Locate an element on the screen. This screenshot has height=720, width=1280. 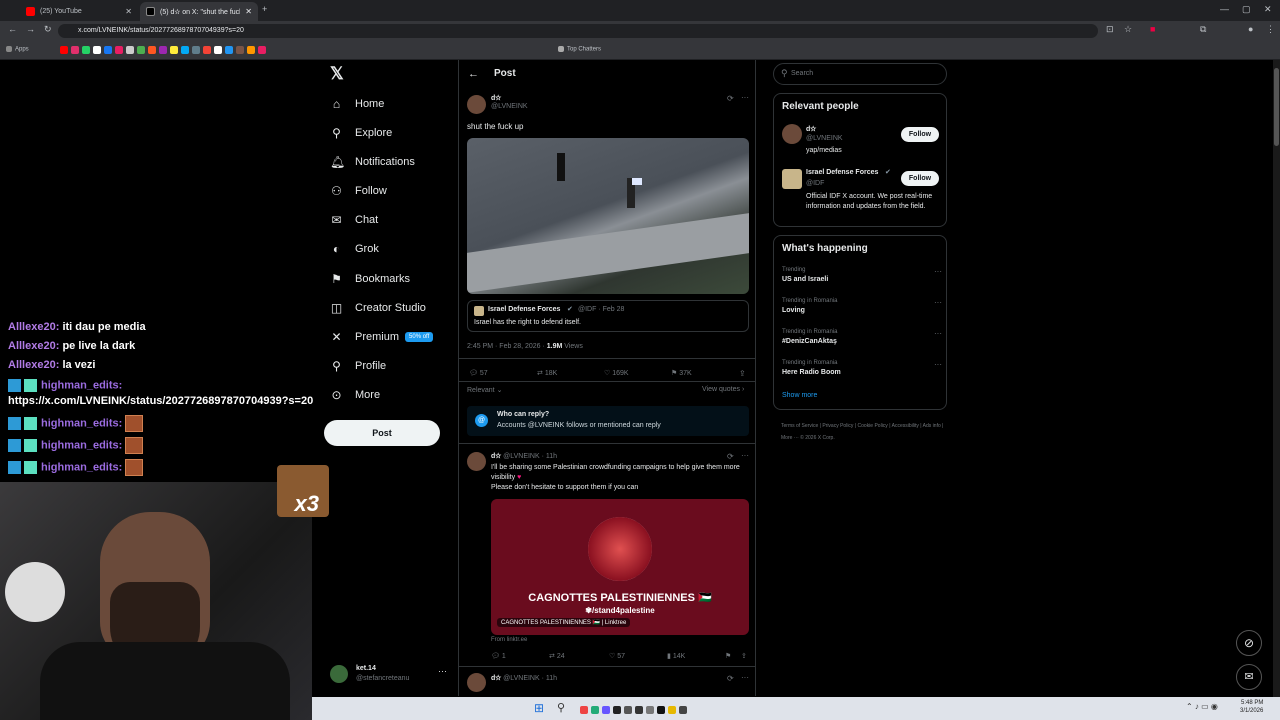
scrollbar-thumb is located at coordinates (1276, 107).